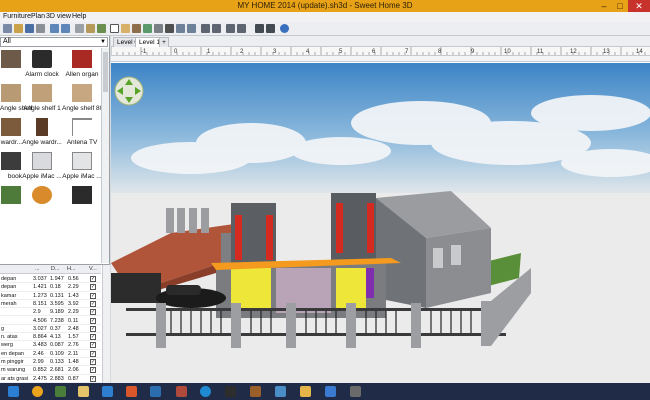 This screenshot has height=400, width=650. I want to click on table-row: 2.9 9.189 2.29 ✓, so click(50, 312).